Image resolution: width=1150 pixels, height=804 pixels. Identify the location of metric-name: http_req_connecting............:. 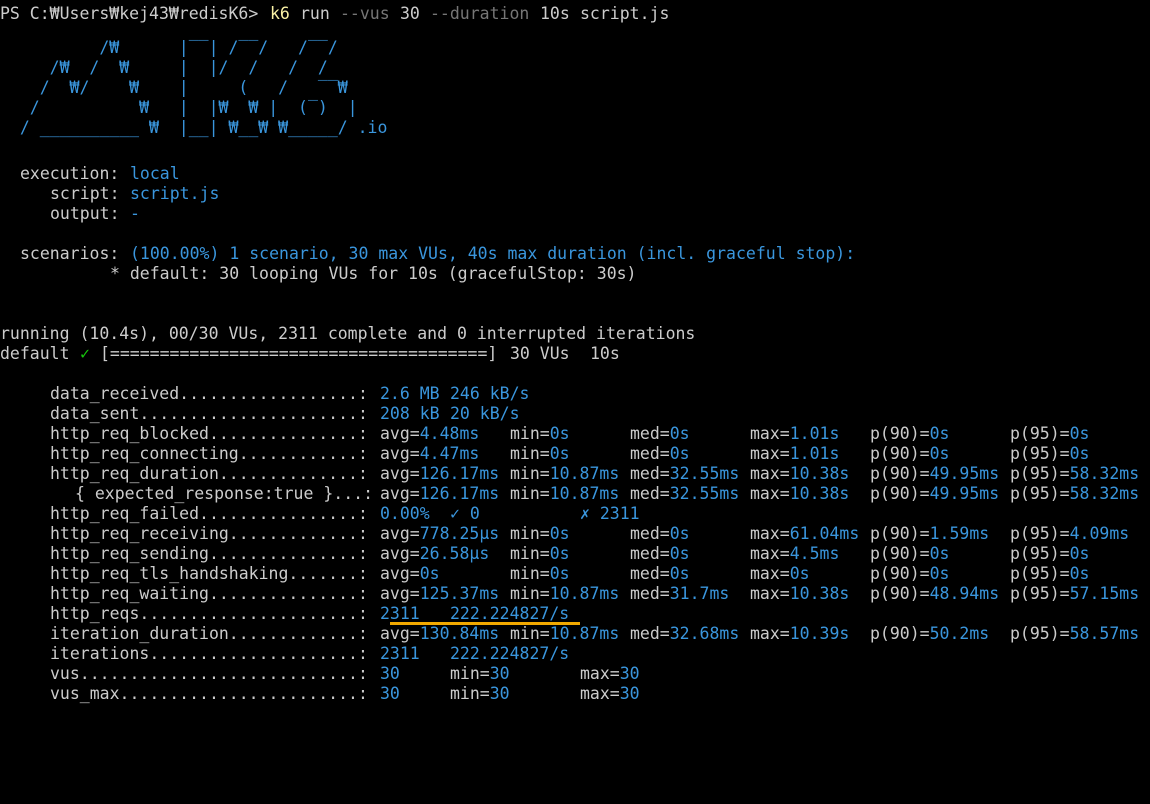
(209, 453).